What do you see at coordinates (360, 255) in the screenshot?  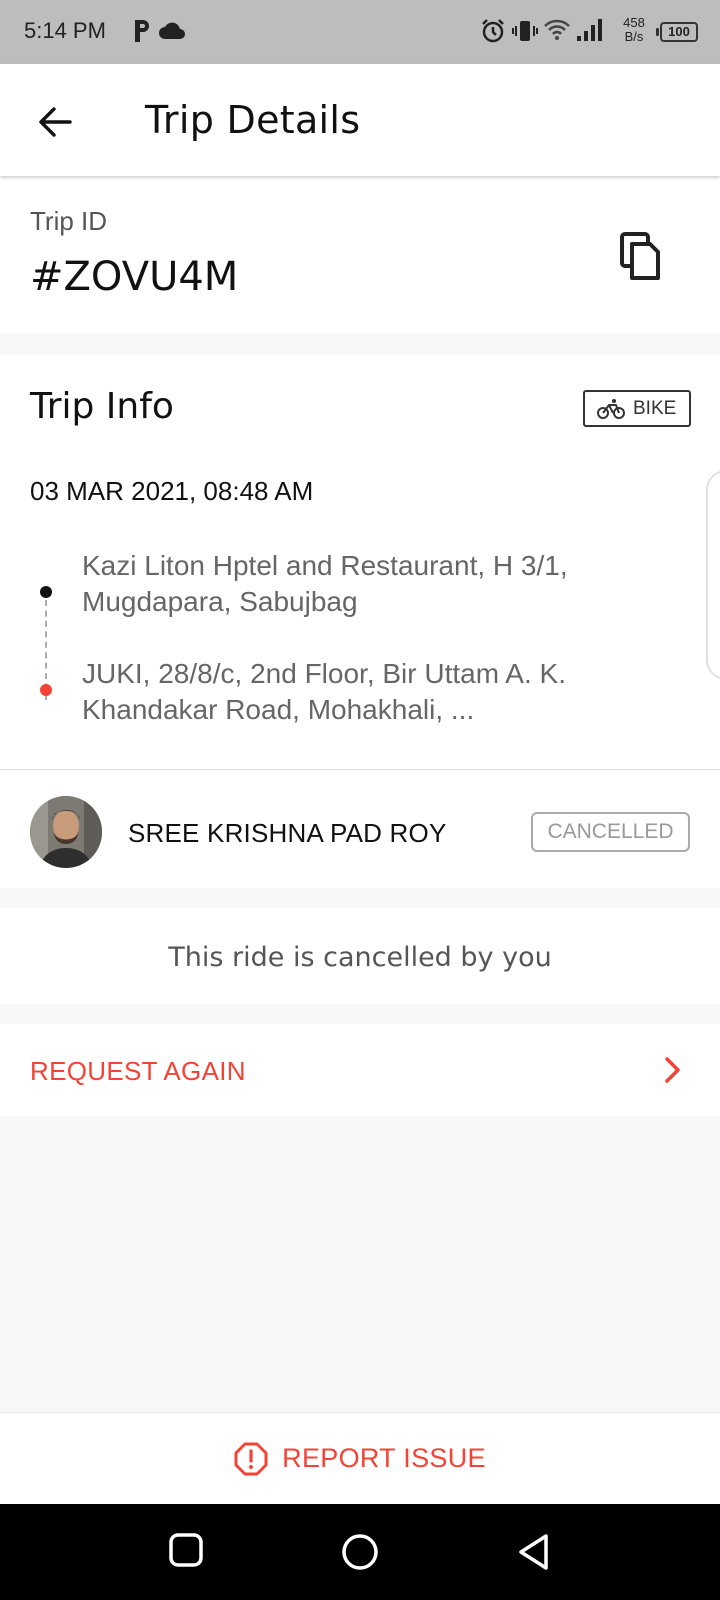 I see `trip-id-card: Trip ID #ZOVU4M` at bounding box center [360, 255].